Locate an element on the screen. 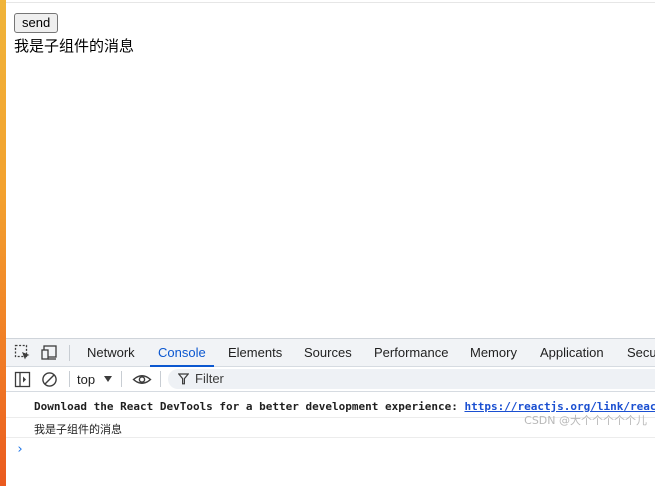 Image resolution: width=655 pixels, height=486 pixels. context-selector: top is located at coordinates (95, 379).